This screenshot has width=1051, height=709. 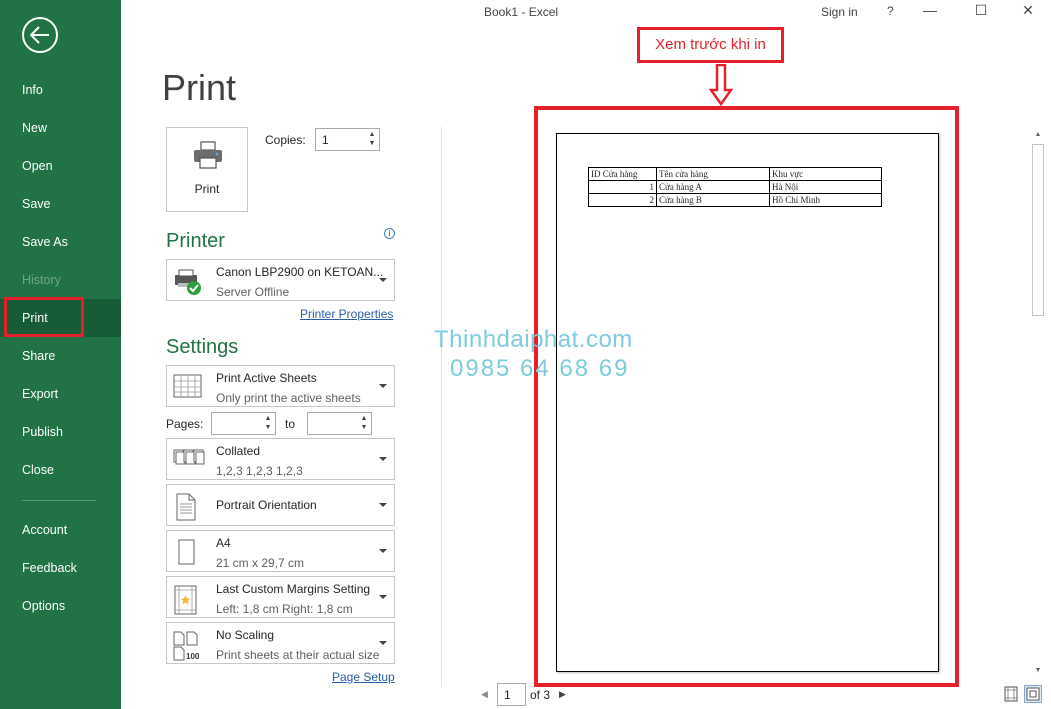 What do you see at coordinates (540, 695) in the screenshot?
I see `page-count: of 3` at bounding box center [540, 695].